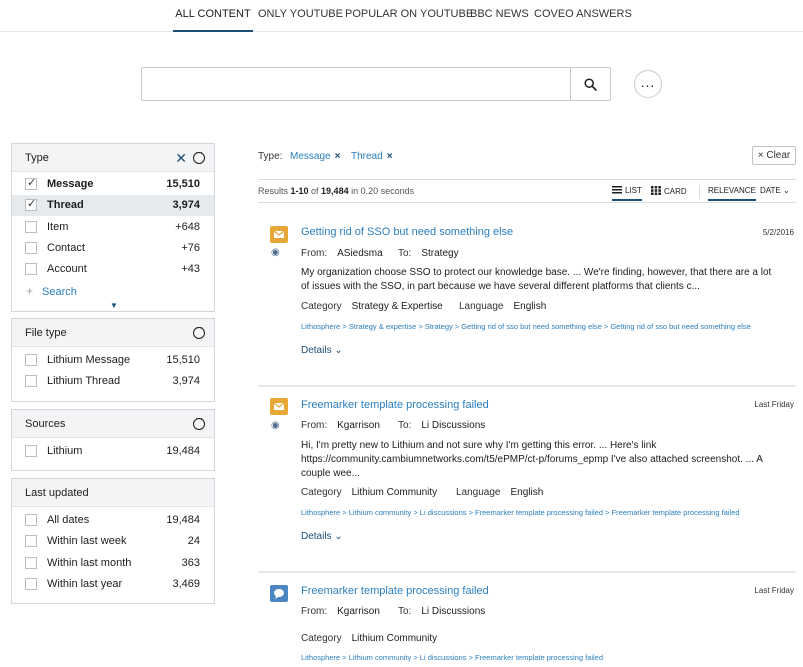  Describe the element at coordinates (213, 16) in the screenshot. I see `tab-all-content: ALL CONTENT` at that location.